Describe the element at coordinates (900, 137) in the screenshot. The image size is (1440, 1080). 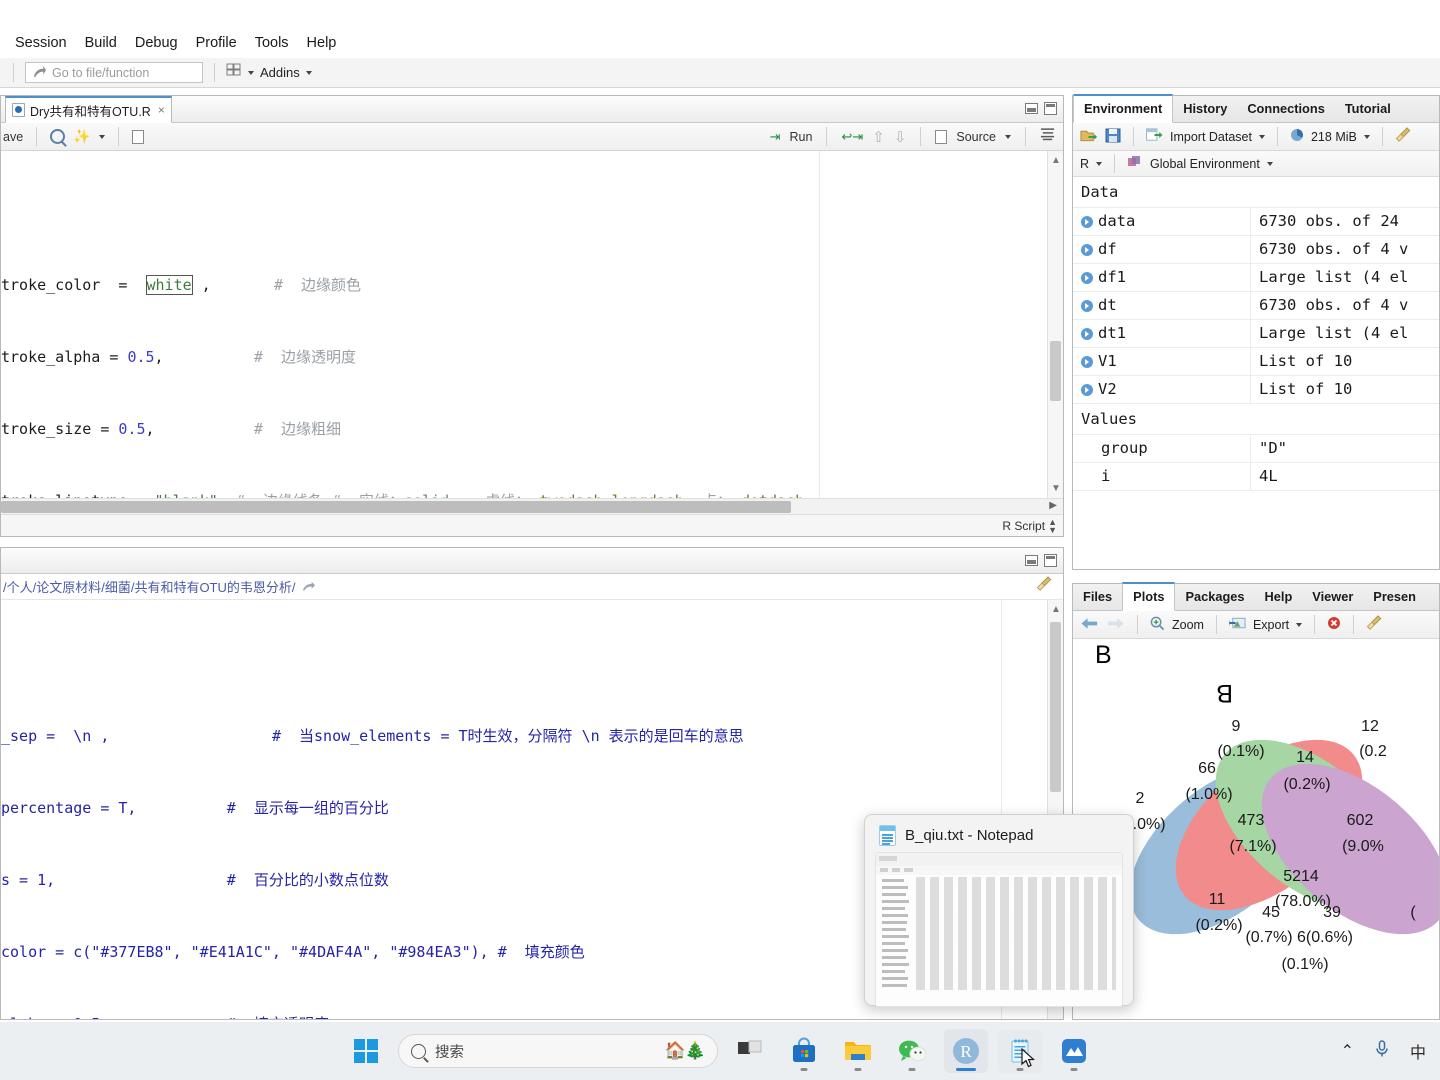
I see `next-chunk-icon: ⇩` at that location.